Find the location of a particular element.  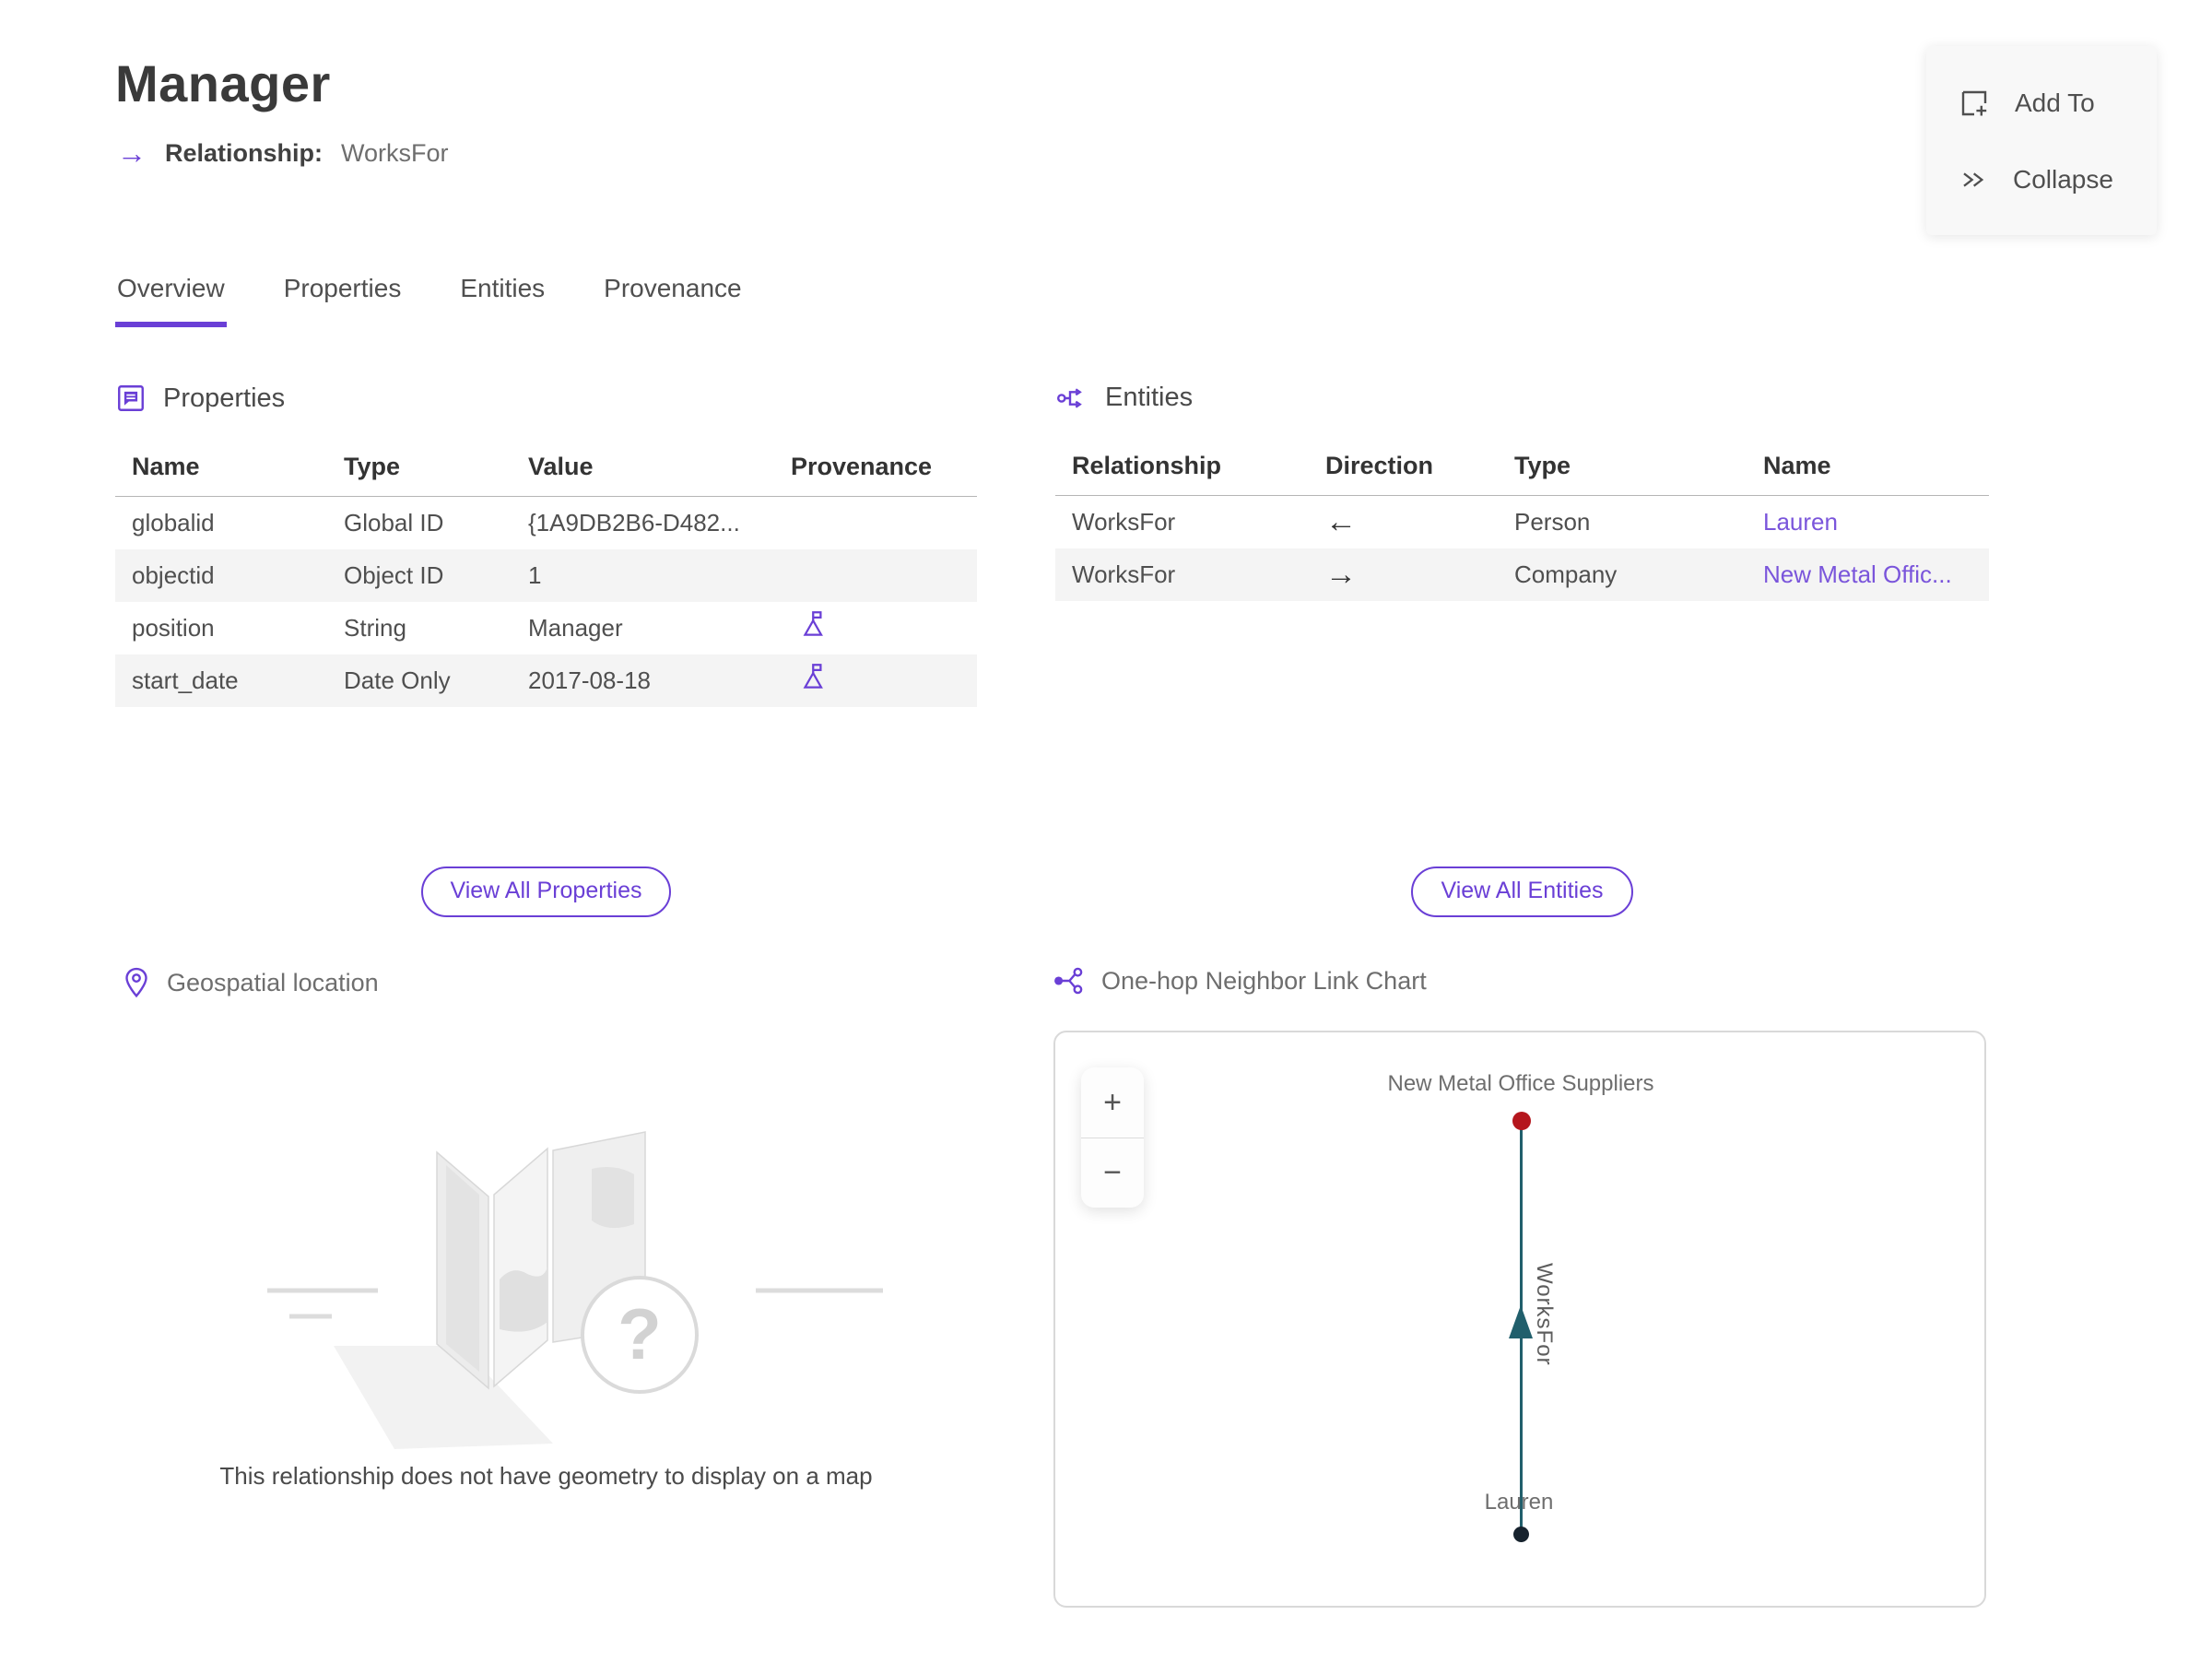

table-row: objectid Object ID 1 is located at coordinates (546, 575).